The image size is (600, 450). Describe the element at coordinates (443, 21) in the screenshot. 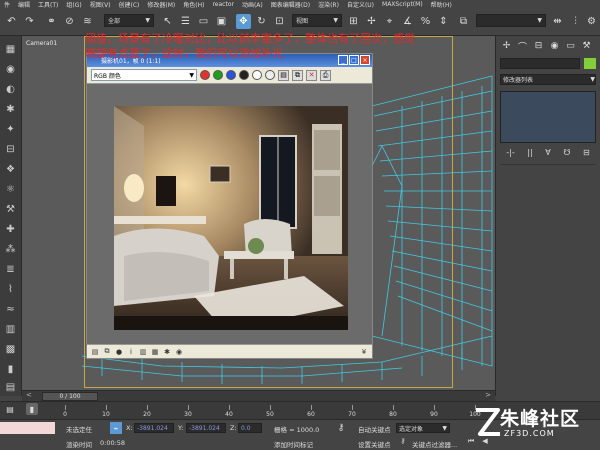

I see `spinner-snap-icon: ⇕` at that location.